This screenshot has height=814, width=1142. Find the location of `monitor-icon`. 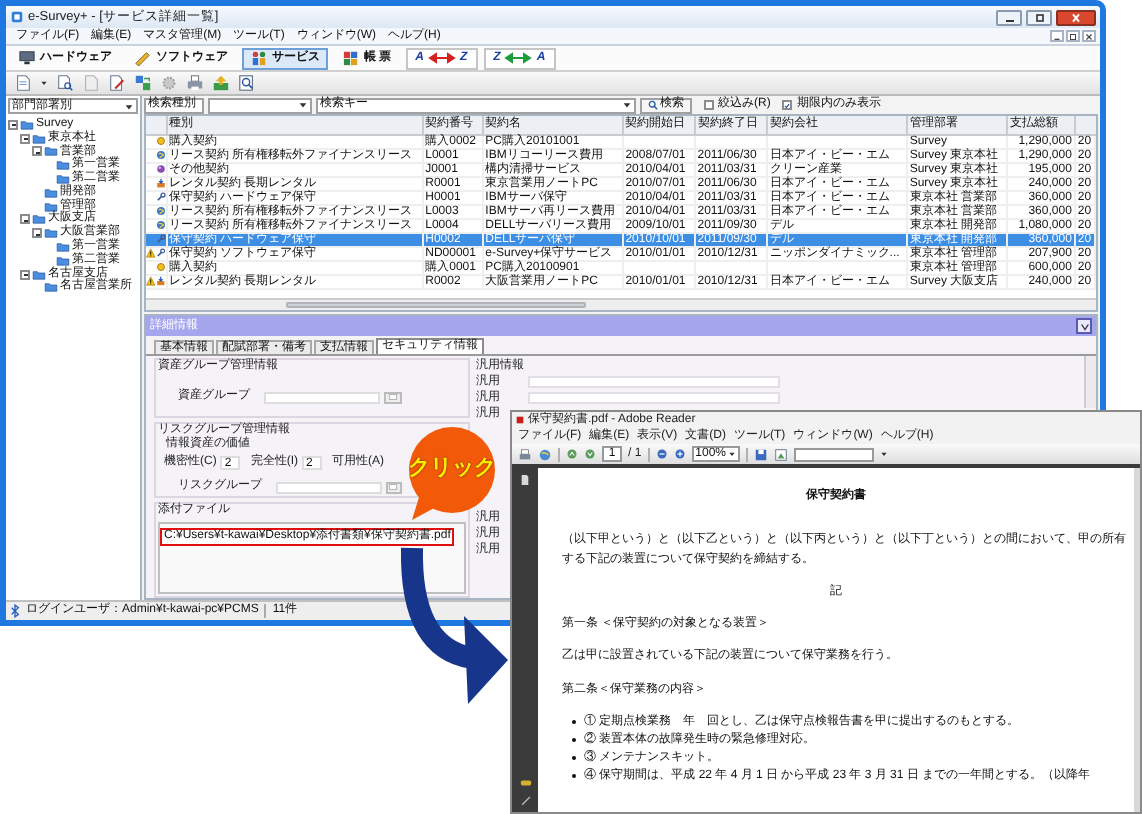

monitor-icon is located at coordinates (27, 58).